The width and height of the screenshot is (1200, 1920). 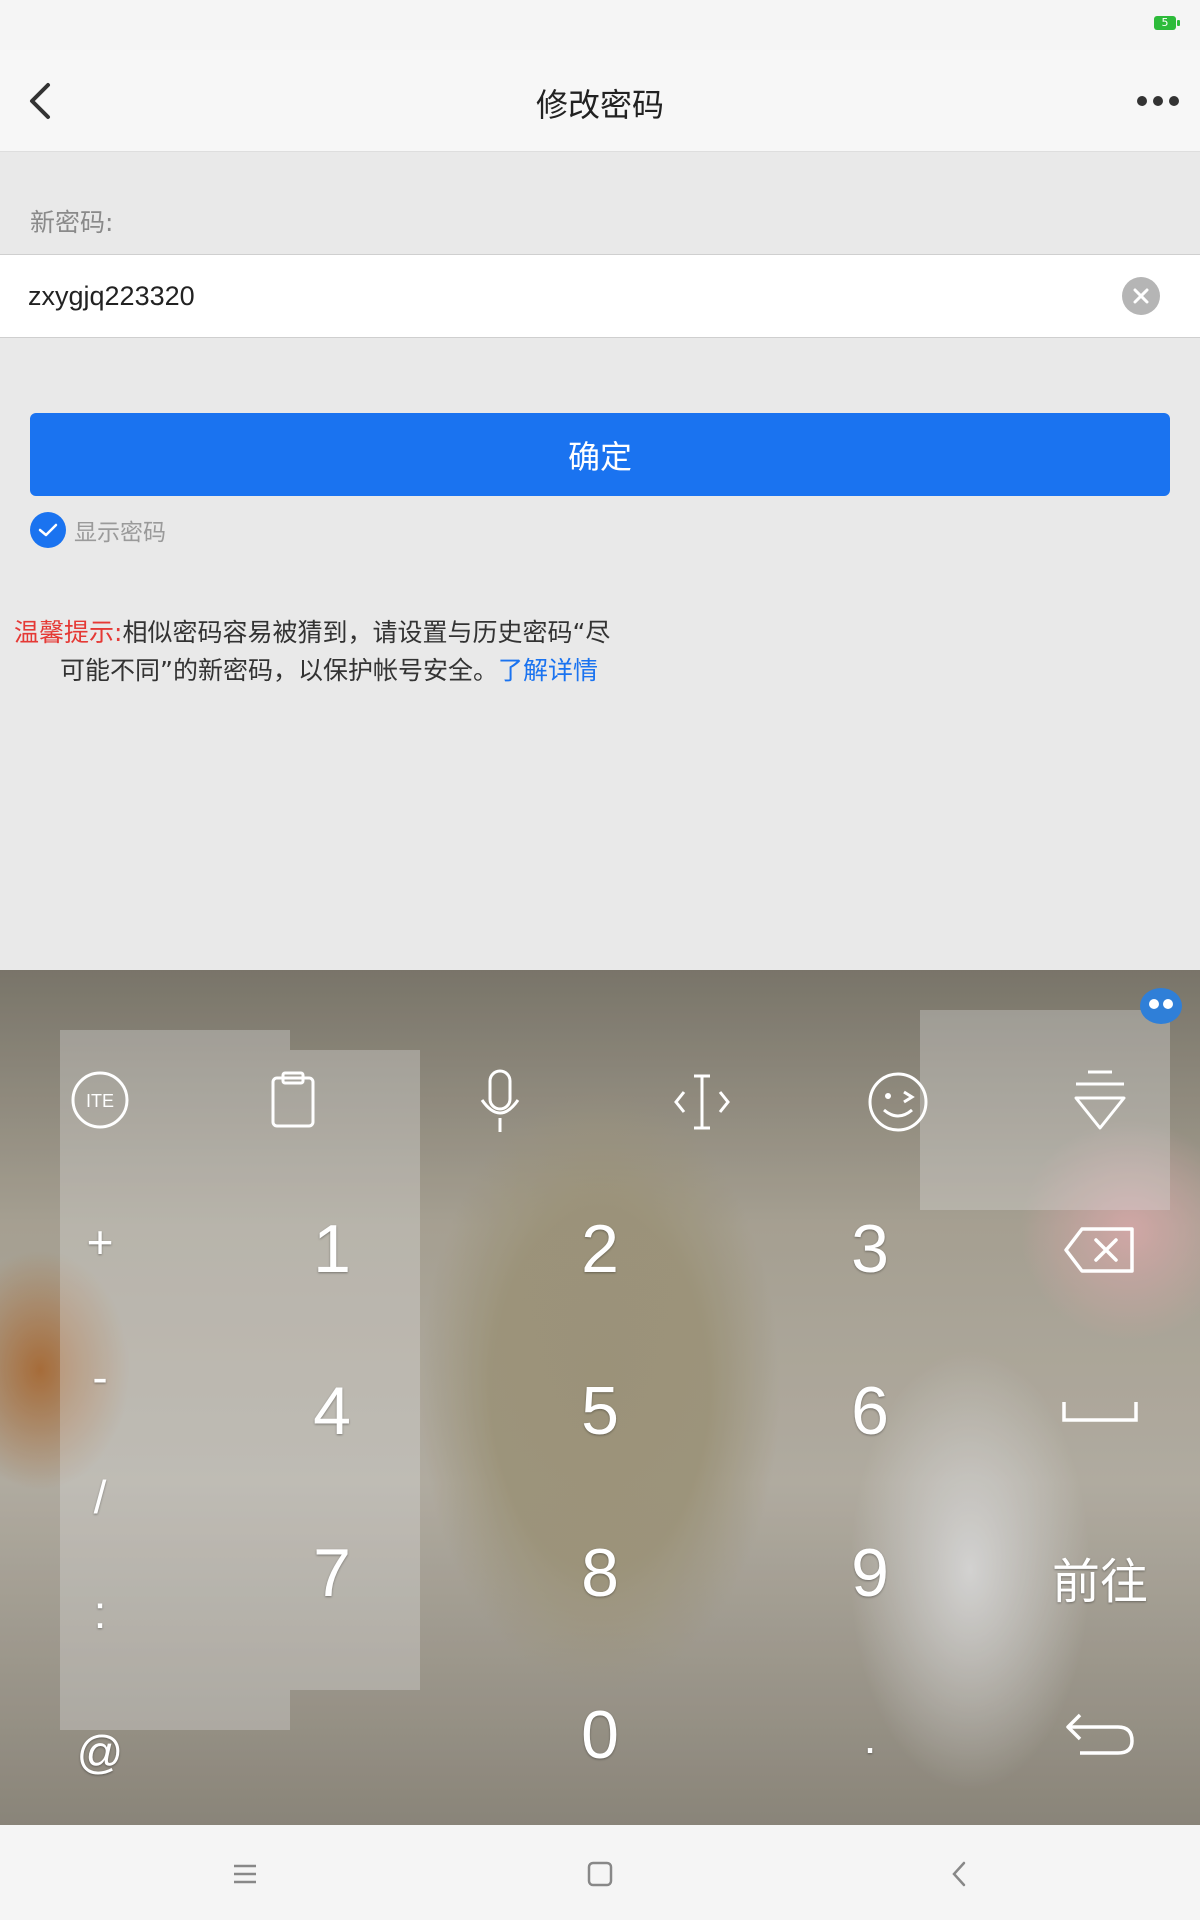 What do you see at coordinates (600, 1573) in the screenshot?
I see `key-8: 8` at bounding box center [600, 1573].